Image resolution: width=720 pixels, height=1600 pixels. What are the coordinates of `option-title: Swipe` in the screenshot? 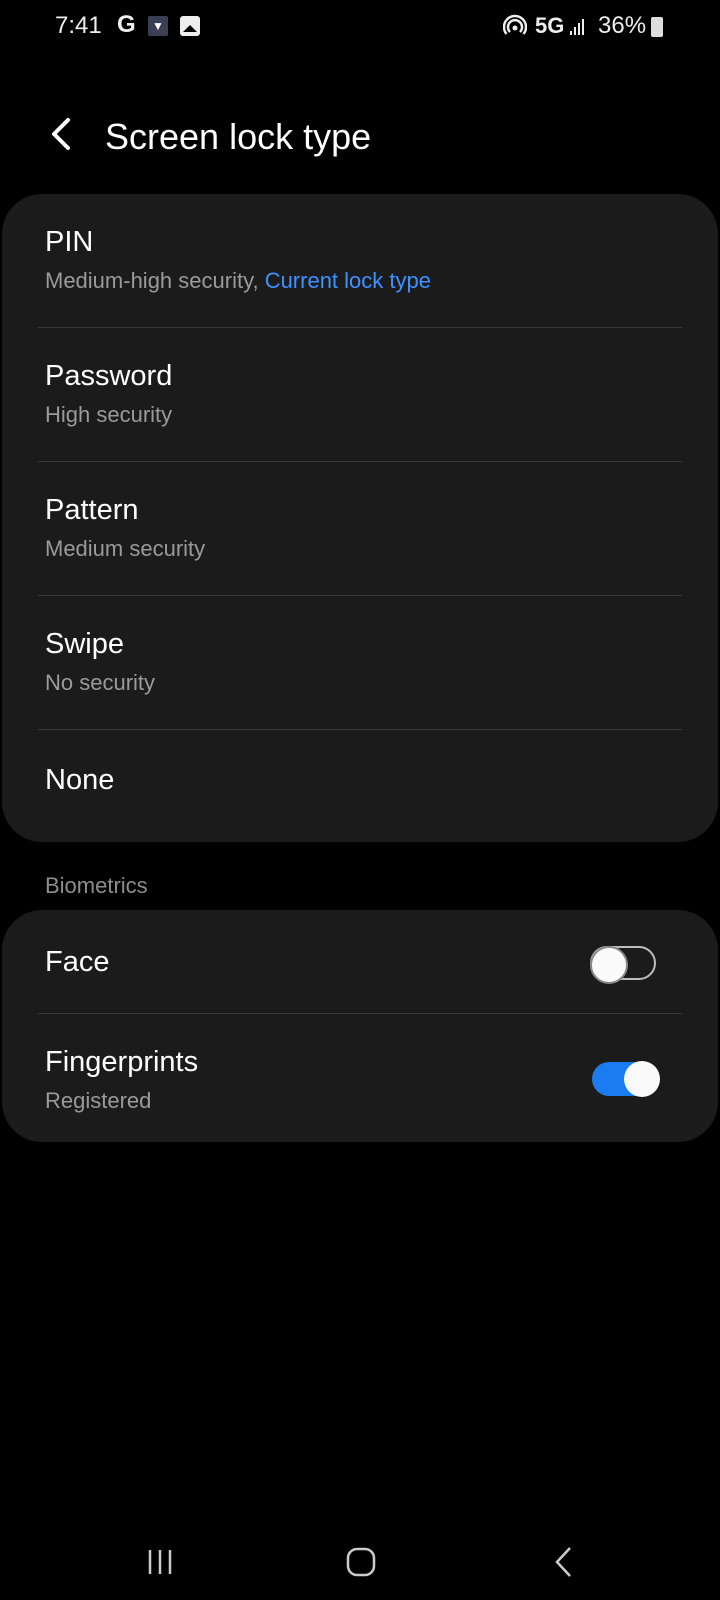 It's located at (84, 644).